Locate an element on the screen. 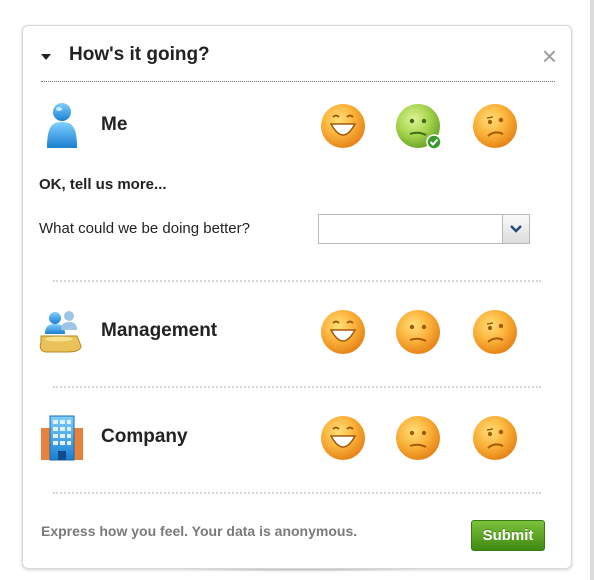 The width and height of the screenshot is (594, 580). building-icon is located at coordinates (62, 438).